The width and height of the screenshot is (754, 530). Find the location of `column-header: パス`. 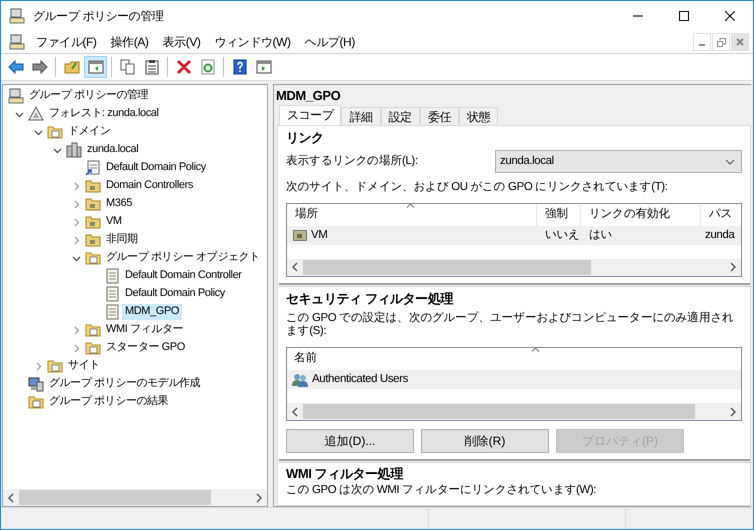

column-header: パス is located at coordinates (721, 215).